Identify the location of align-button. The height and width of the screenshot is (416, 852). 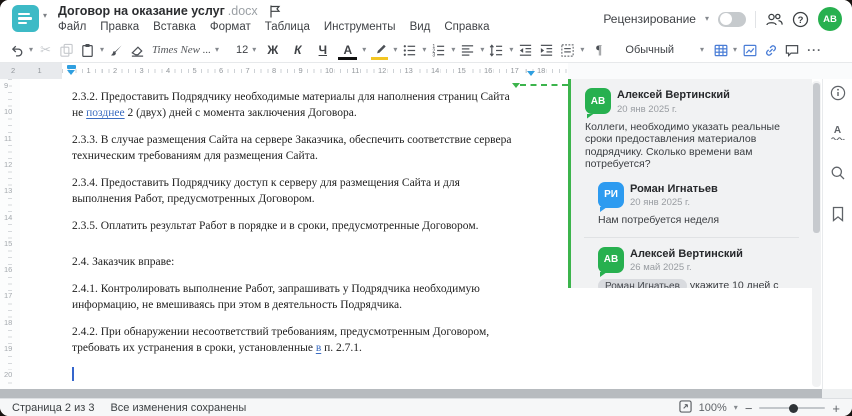
(467, 50).